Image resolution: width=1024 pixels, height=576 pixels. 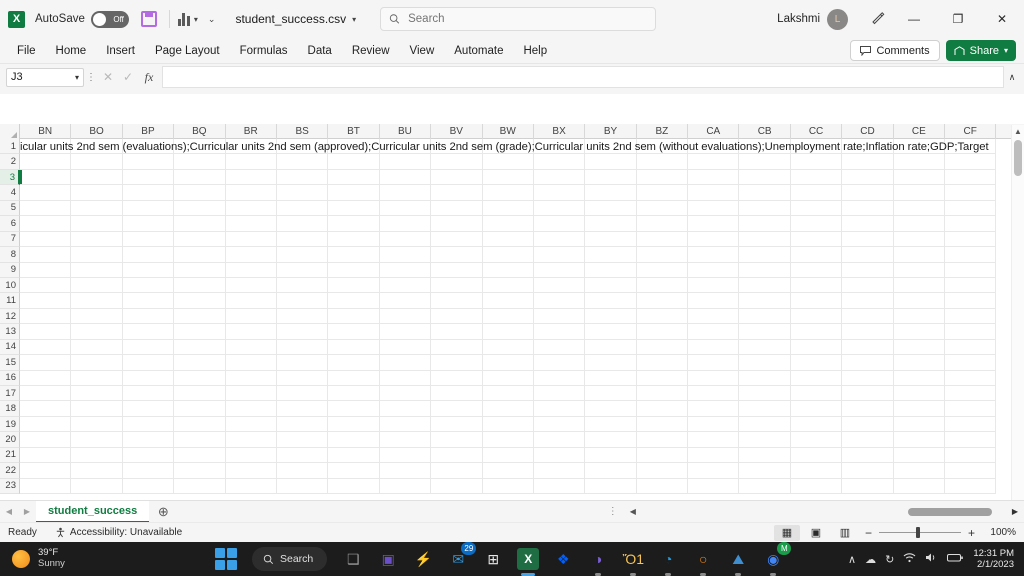 What do you see at coordinates (97, 285) in the screenshot?
I see `cell-bo10` at bounding box center [97, 285].